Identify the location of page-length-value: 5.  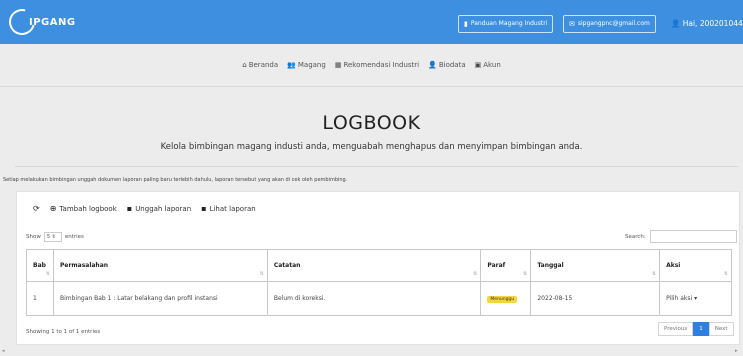
(48, 237).